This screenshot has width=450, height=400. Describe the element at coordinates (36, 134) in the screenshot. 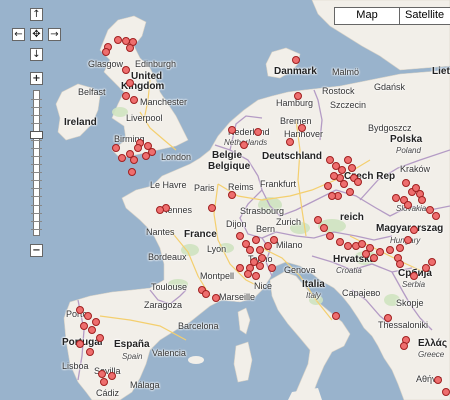

I see `zoom-slider-handle` at that location.